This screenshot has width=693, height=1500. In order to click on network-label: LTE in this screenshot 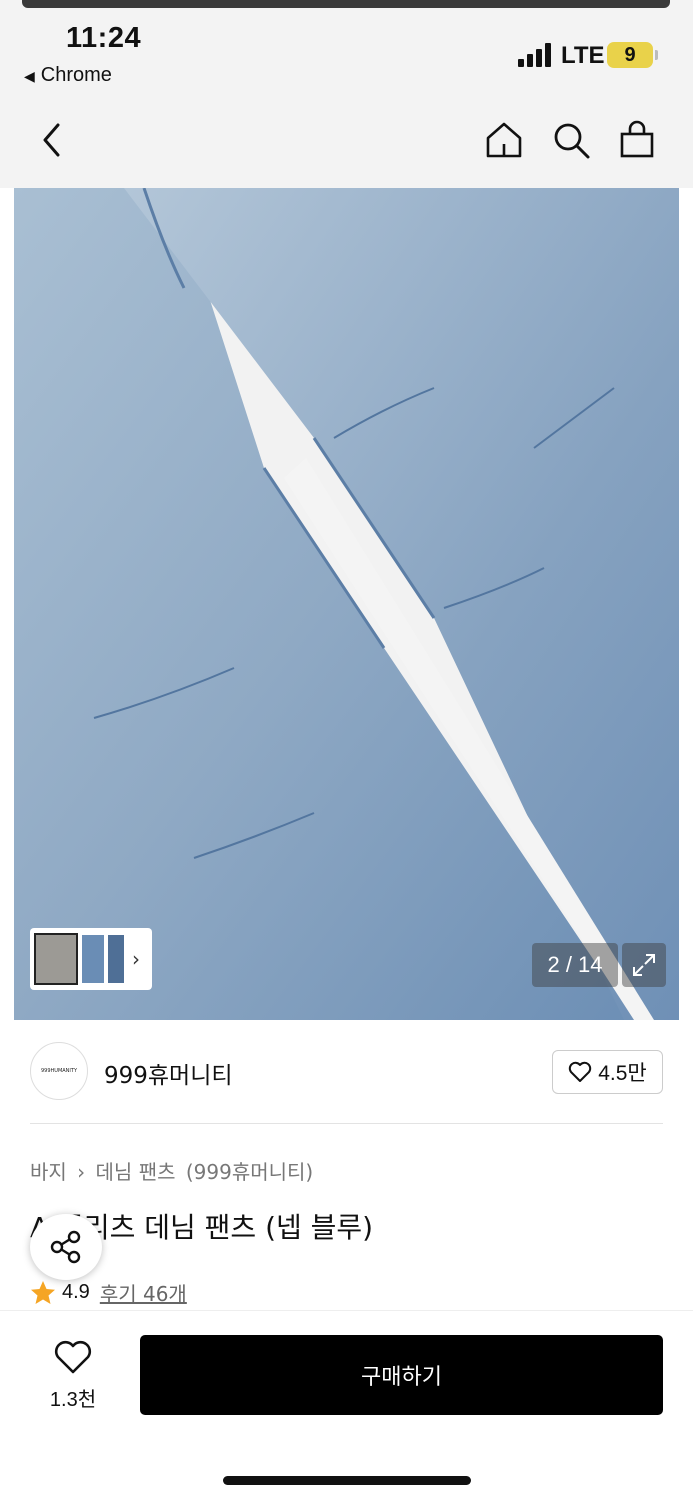, I will do `click(583, 55)`.